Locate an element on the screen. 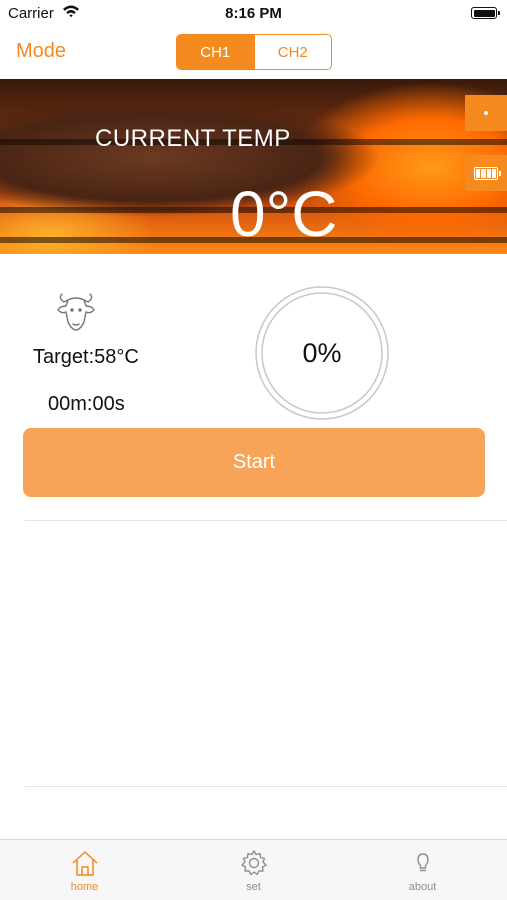  gear-icon is located at coordinates (253, 863).